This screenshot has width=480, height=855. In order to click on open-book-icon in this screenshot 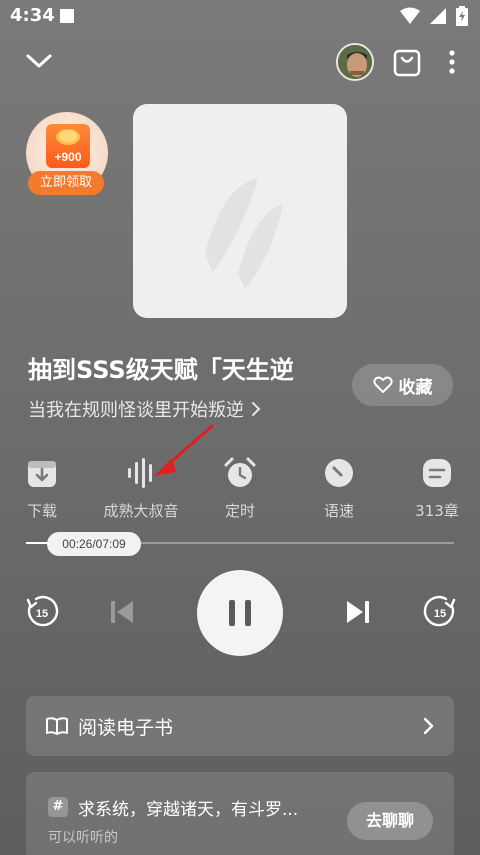, I will do `click(57, 726)`.